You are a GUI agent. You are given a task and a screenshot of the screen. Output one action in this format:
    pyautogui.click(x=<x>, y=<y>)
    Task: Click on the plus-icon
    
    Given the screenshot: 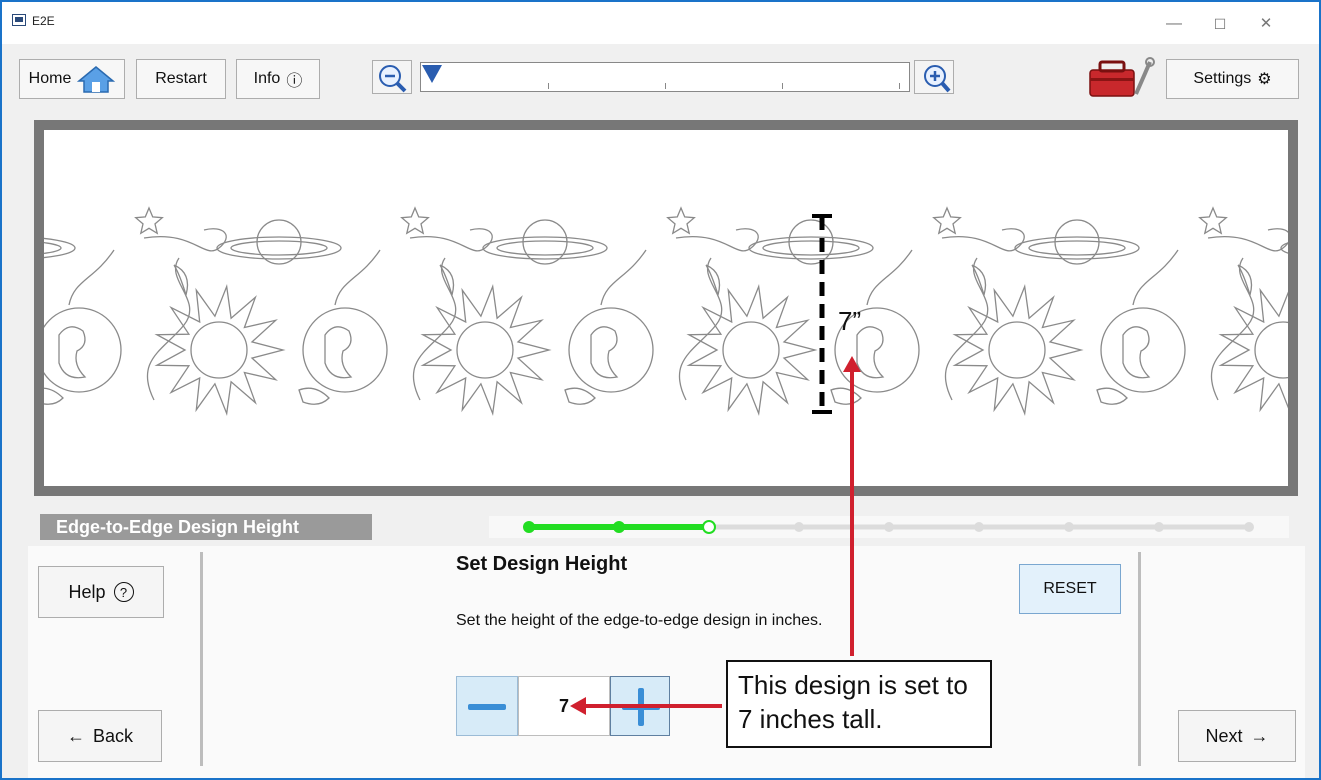 What is the action you would take?
    pyautogui.click(x=641, y=707)
    